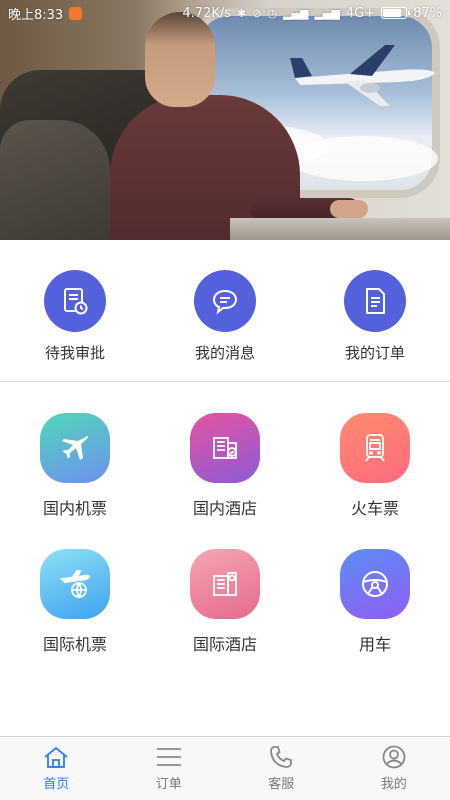  I want to click on service-label: 国际酒店, so click(224, 644).